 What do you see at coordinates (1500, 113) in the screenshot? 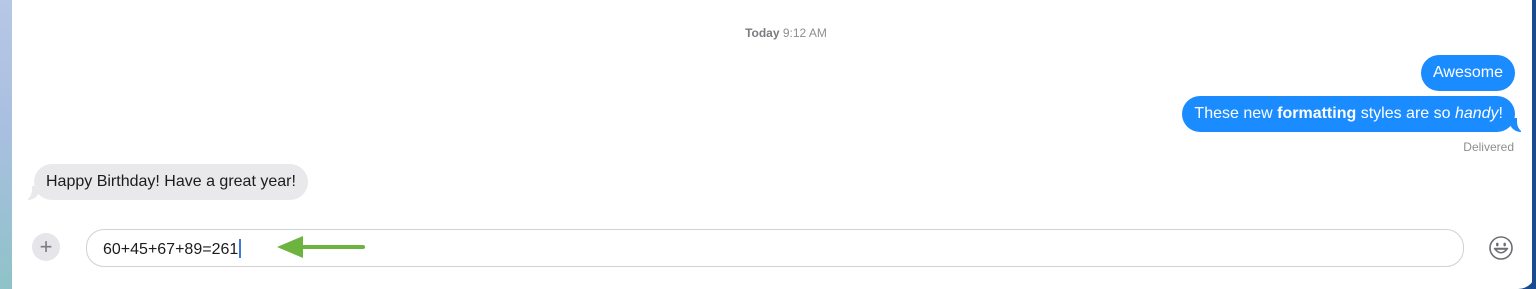
I see `message-text-segment: !` at bounding box center [1500, 113].